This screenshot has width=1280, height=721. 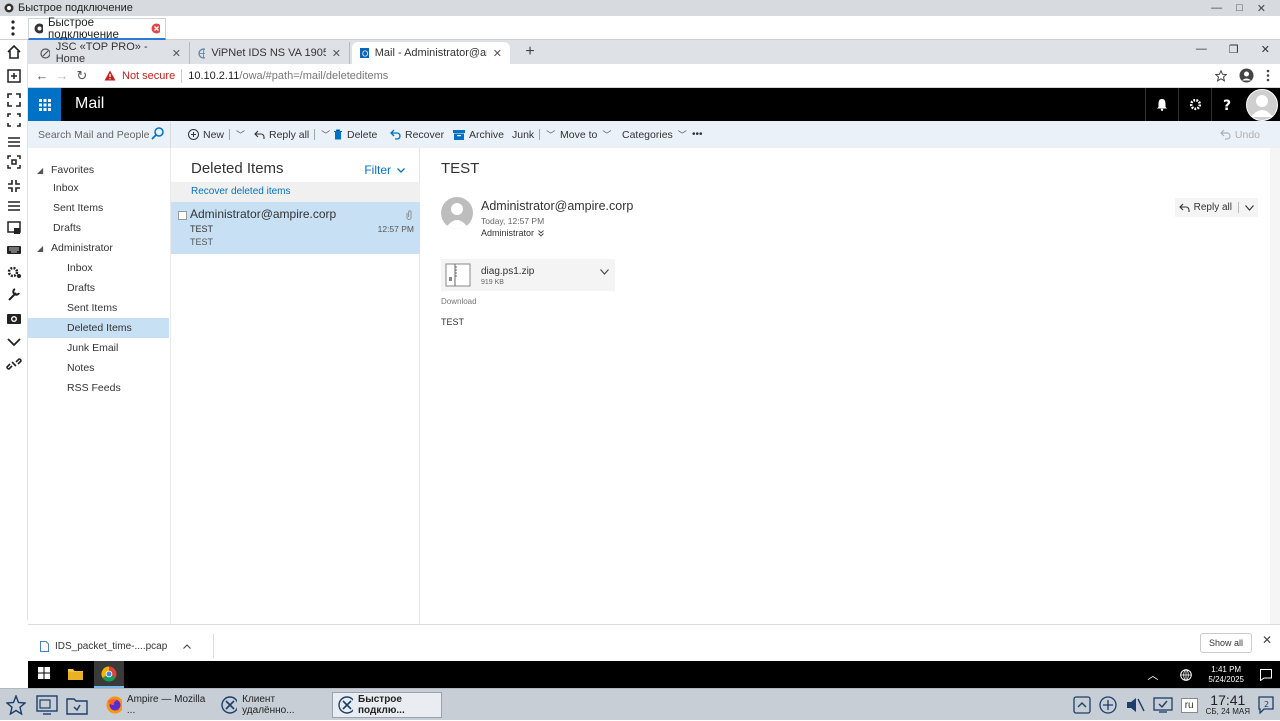 I want to click on chrome-taskbar-button, so click(x=109, y=674).